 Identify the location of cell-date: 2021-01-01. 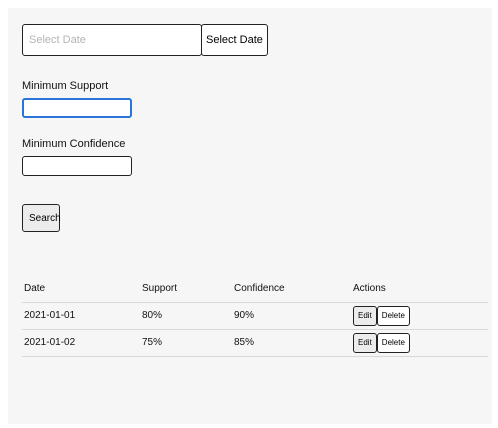
(50, 315).